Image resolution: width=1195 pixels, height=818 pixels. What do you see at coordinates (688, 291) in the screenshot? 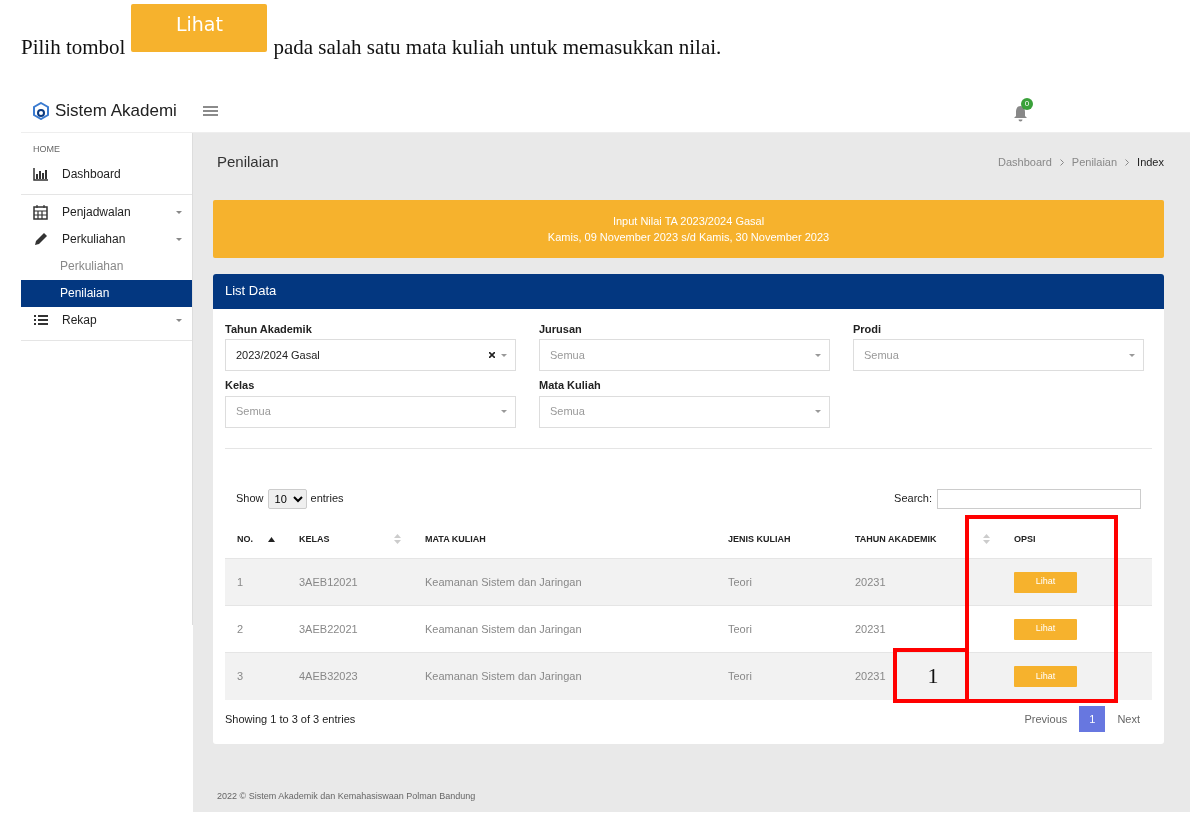
I see `card-header: List Data` at bounding box center [688, 291].